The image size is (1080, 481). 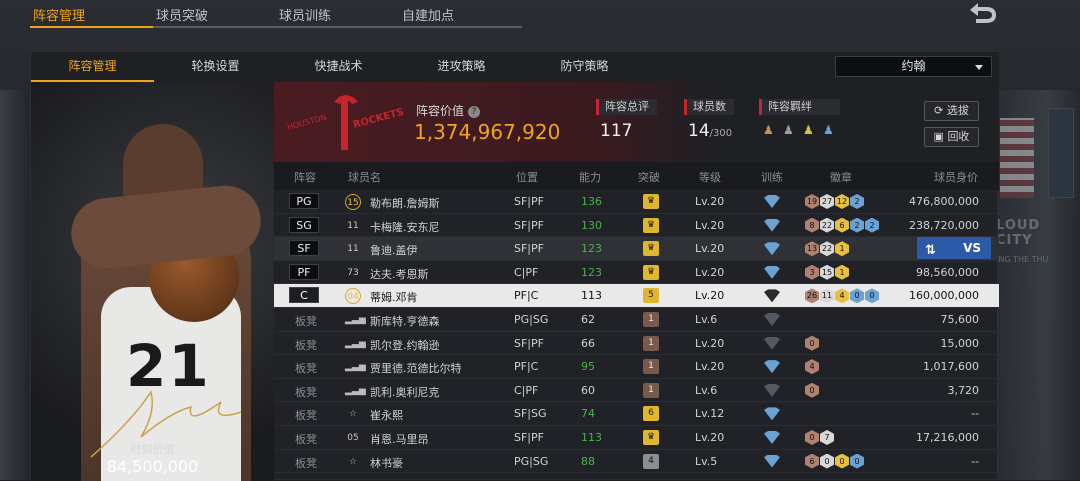 What do you see at coordinates (214, 14) in the screenshot?
I see `tab-player-breakthrough: 球员突破` at bounding box center [214, 14].